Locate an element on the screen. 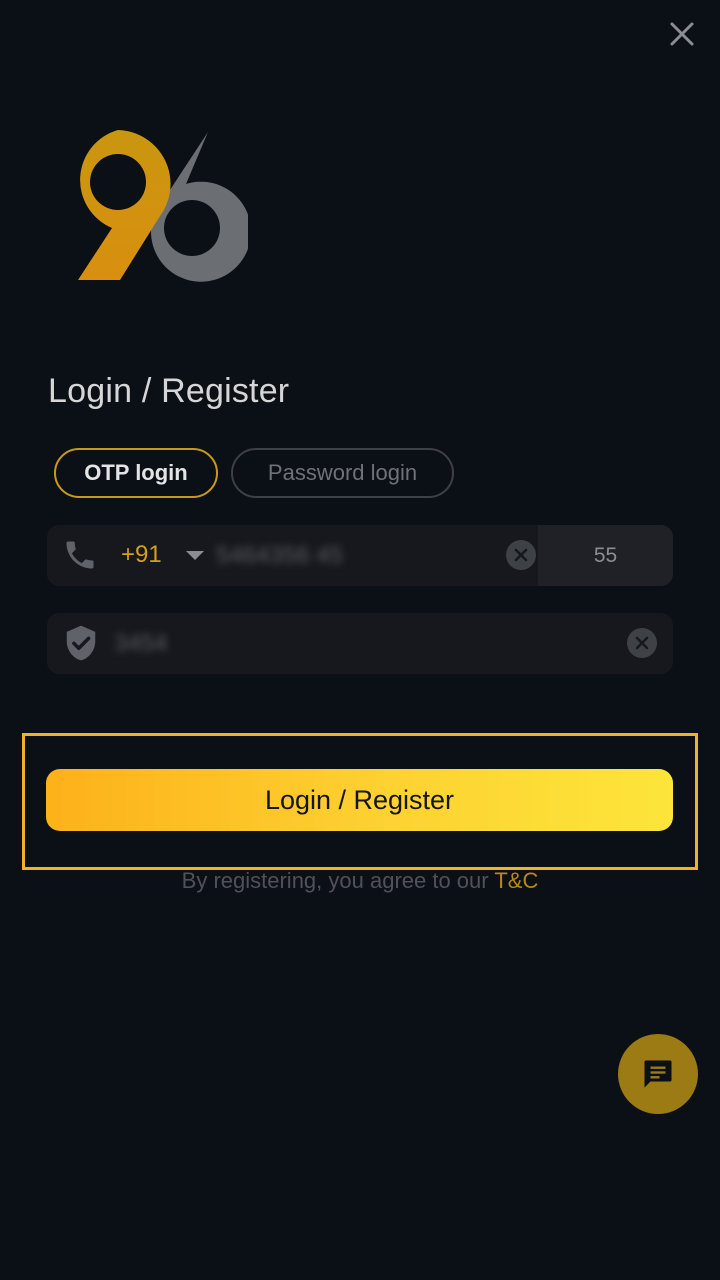 Image resolution: width=720 pixels, height=1280 pixels. clear-phone-button is located at coordinates (521, 555).